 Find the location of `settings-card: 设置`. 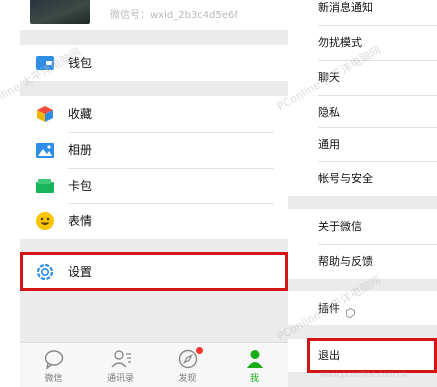

settings-card: 设置 is located at coordinates (154, 271).